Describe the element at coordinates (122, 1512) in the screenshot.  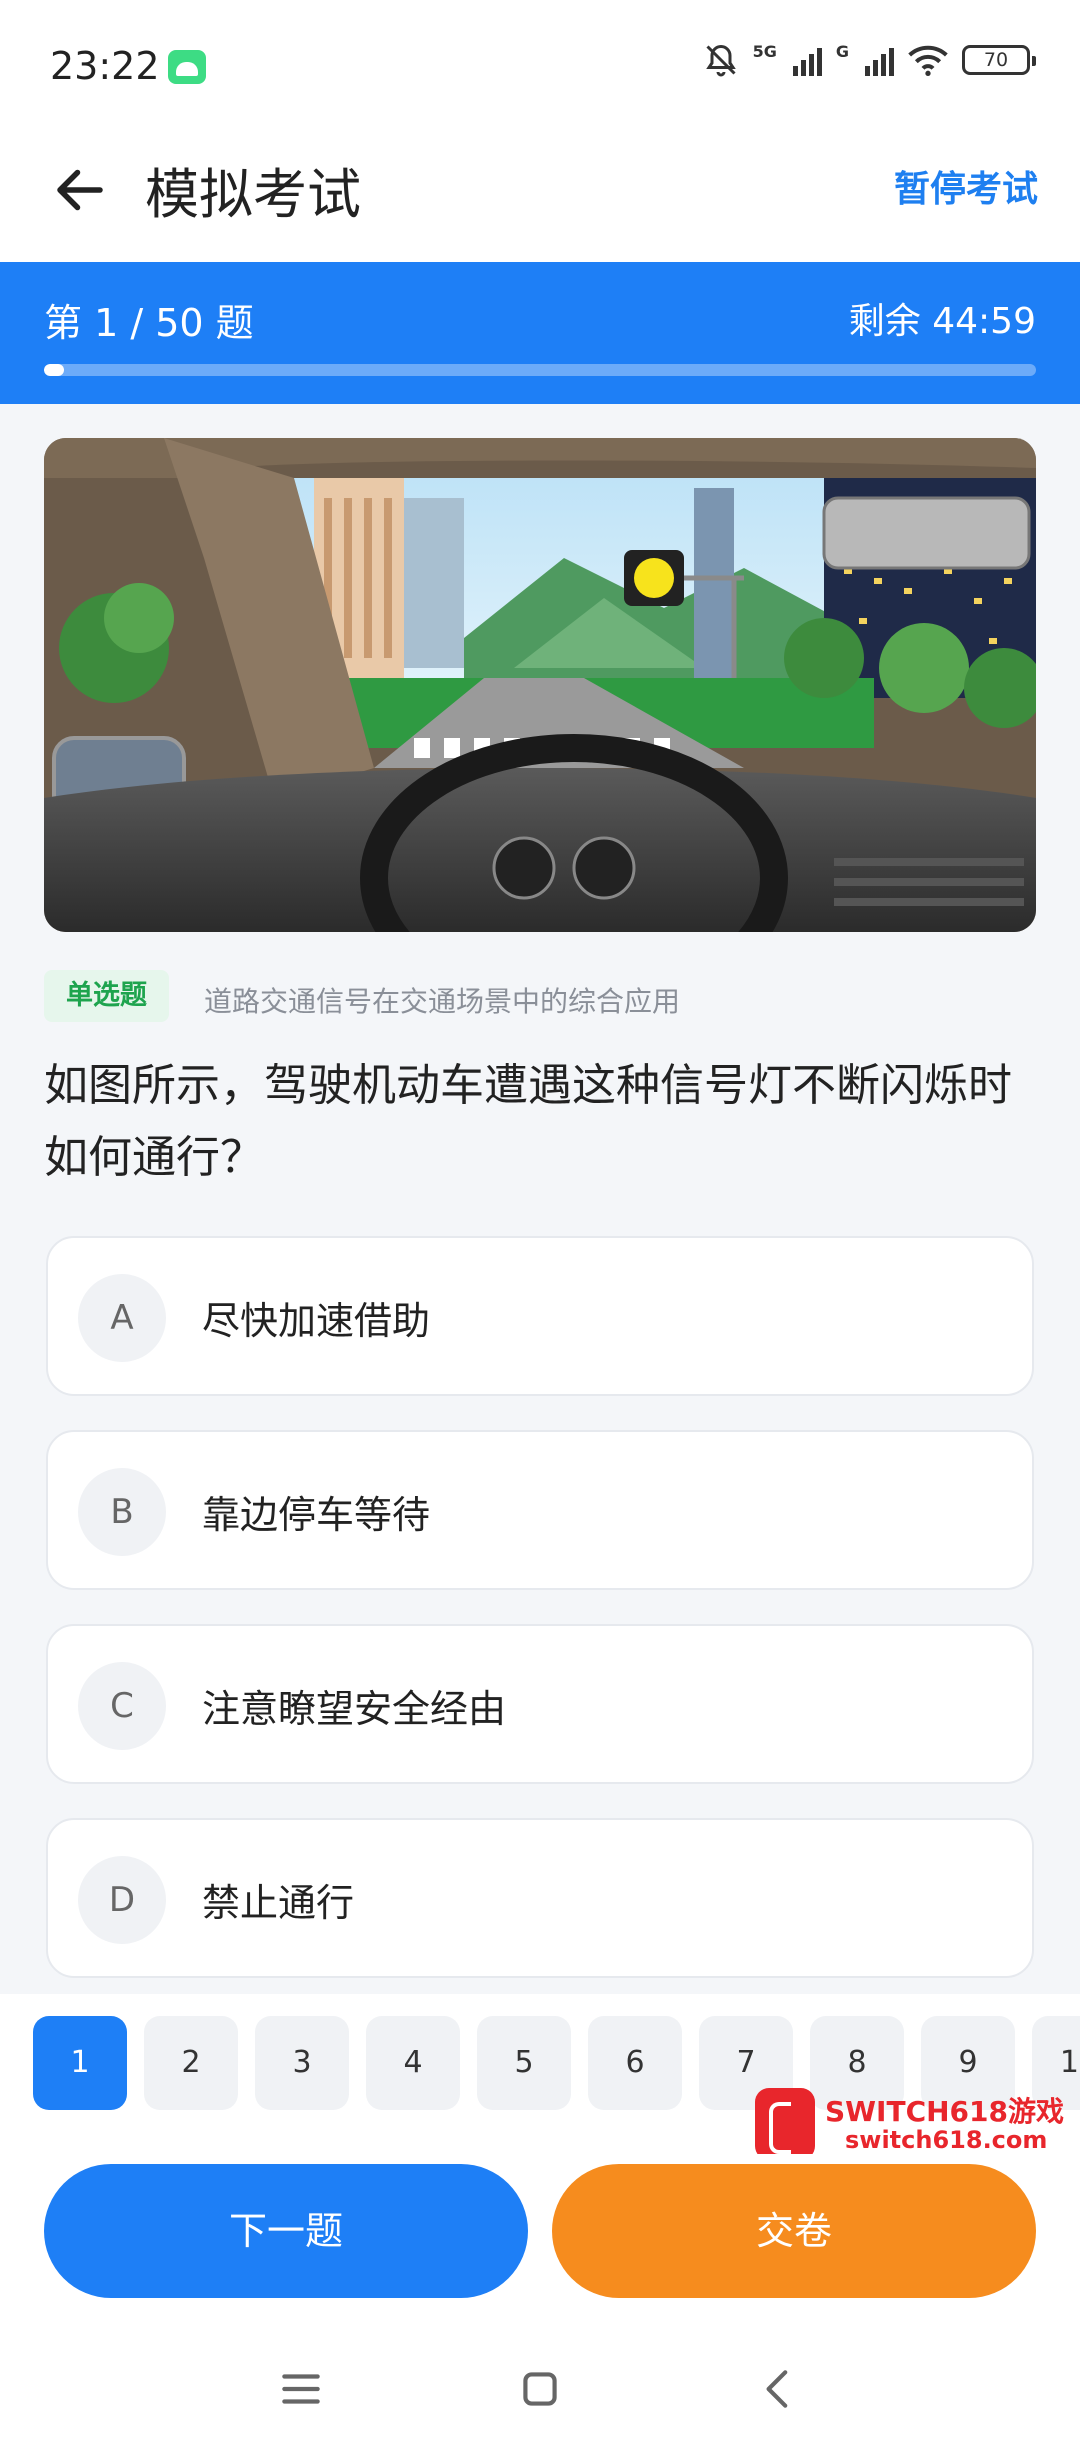
I see `option-letter: B` at that location.